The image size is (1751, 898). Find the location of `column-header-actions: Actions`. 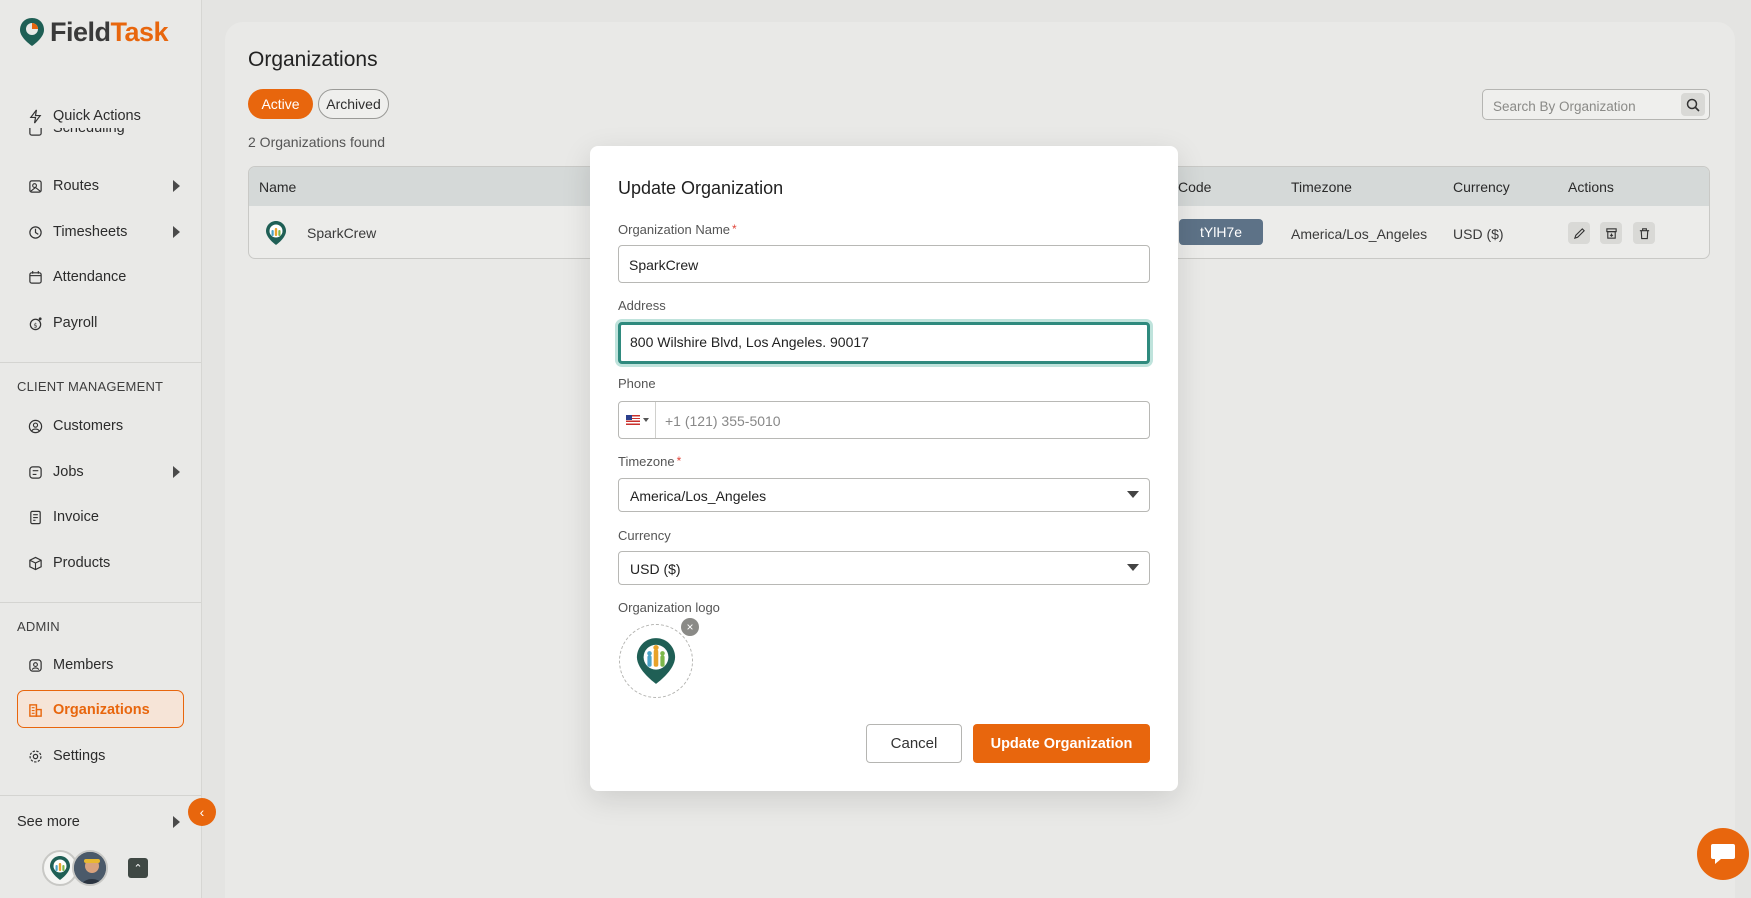

column-header-actions: Actions is located at coordinates (1591, 187).